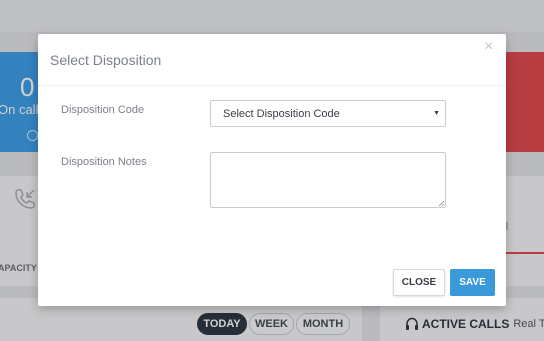 This screenshot has height=341, width=544. Describe the element at coordinates (488, 47) in the screenshot. I see `close-icon: ×` at that location.